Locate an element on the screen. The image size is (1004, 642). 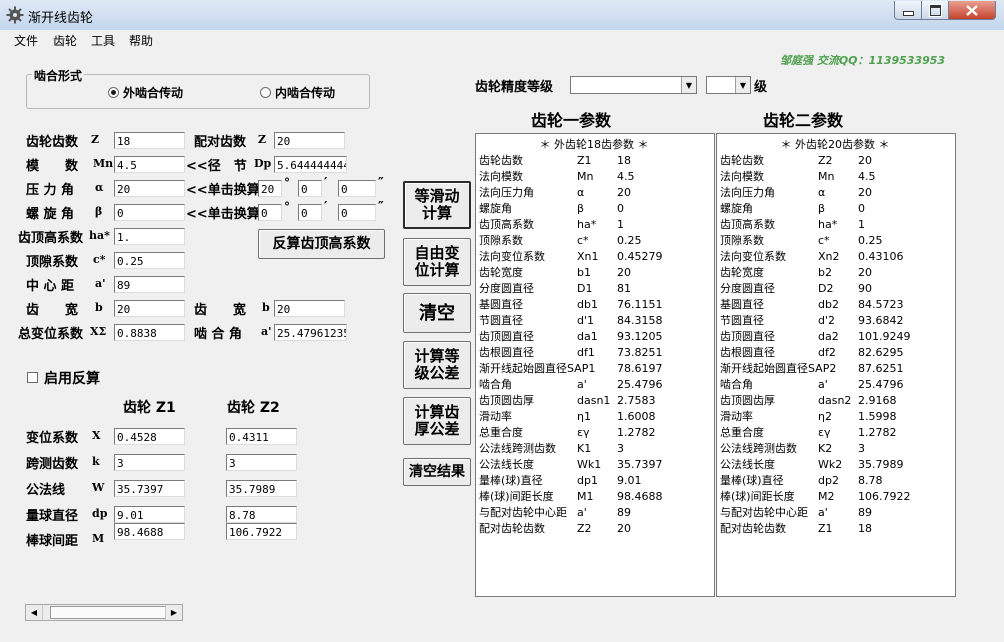
result-label: 齿顶高系数 is located at coordinates (506, 224).